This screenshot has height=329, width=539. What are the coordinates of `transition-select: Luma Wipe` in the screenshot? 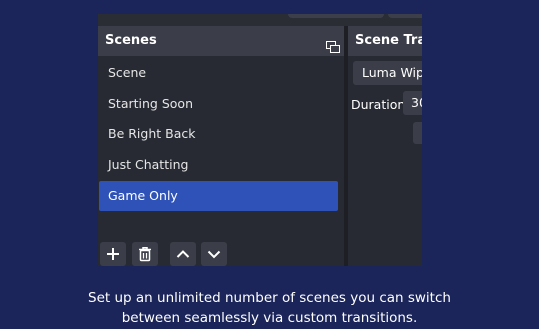 It's located at (387, 73).